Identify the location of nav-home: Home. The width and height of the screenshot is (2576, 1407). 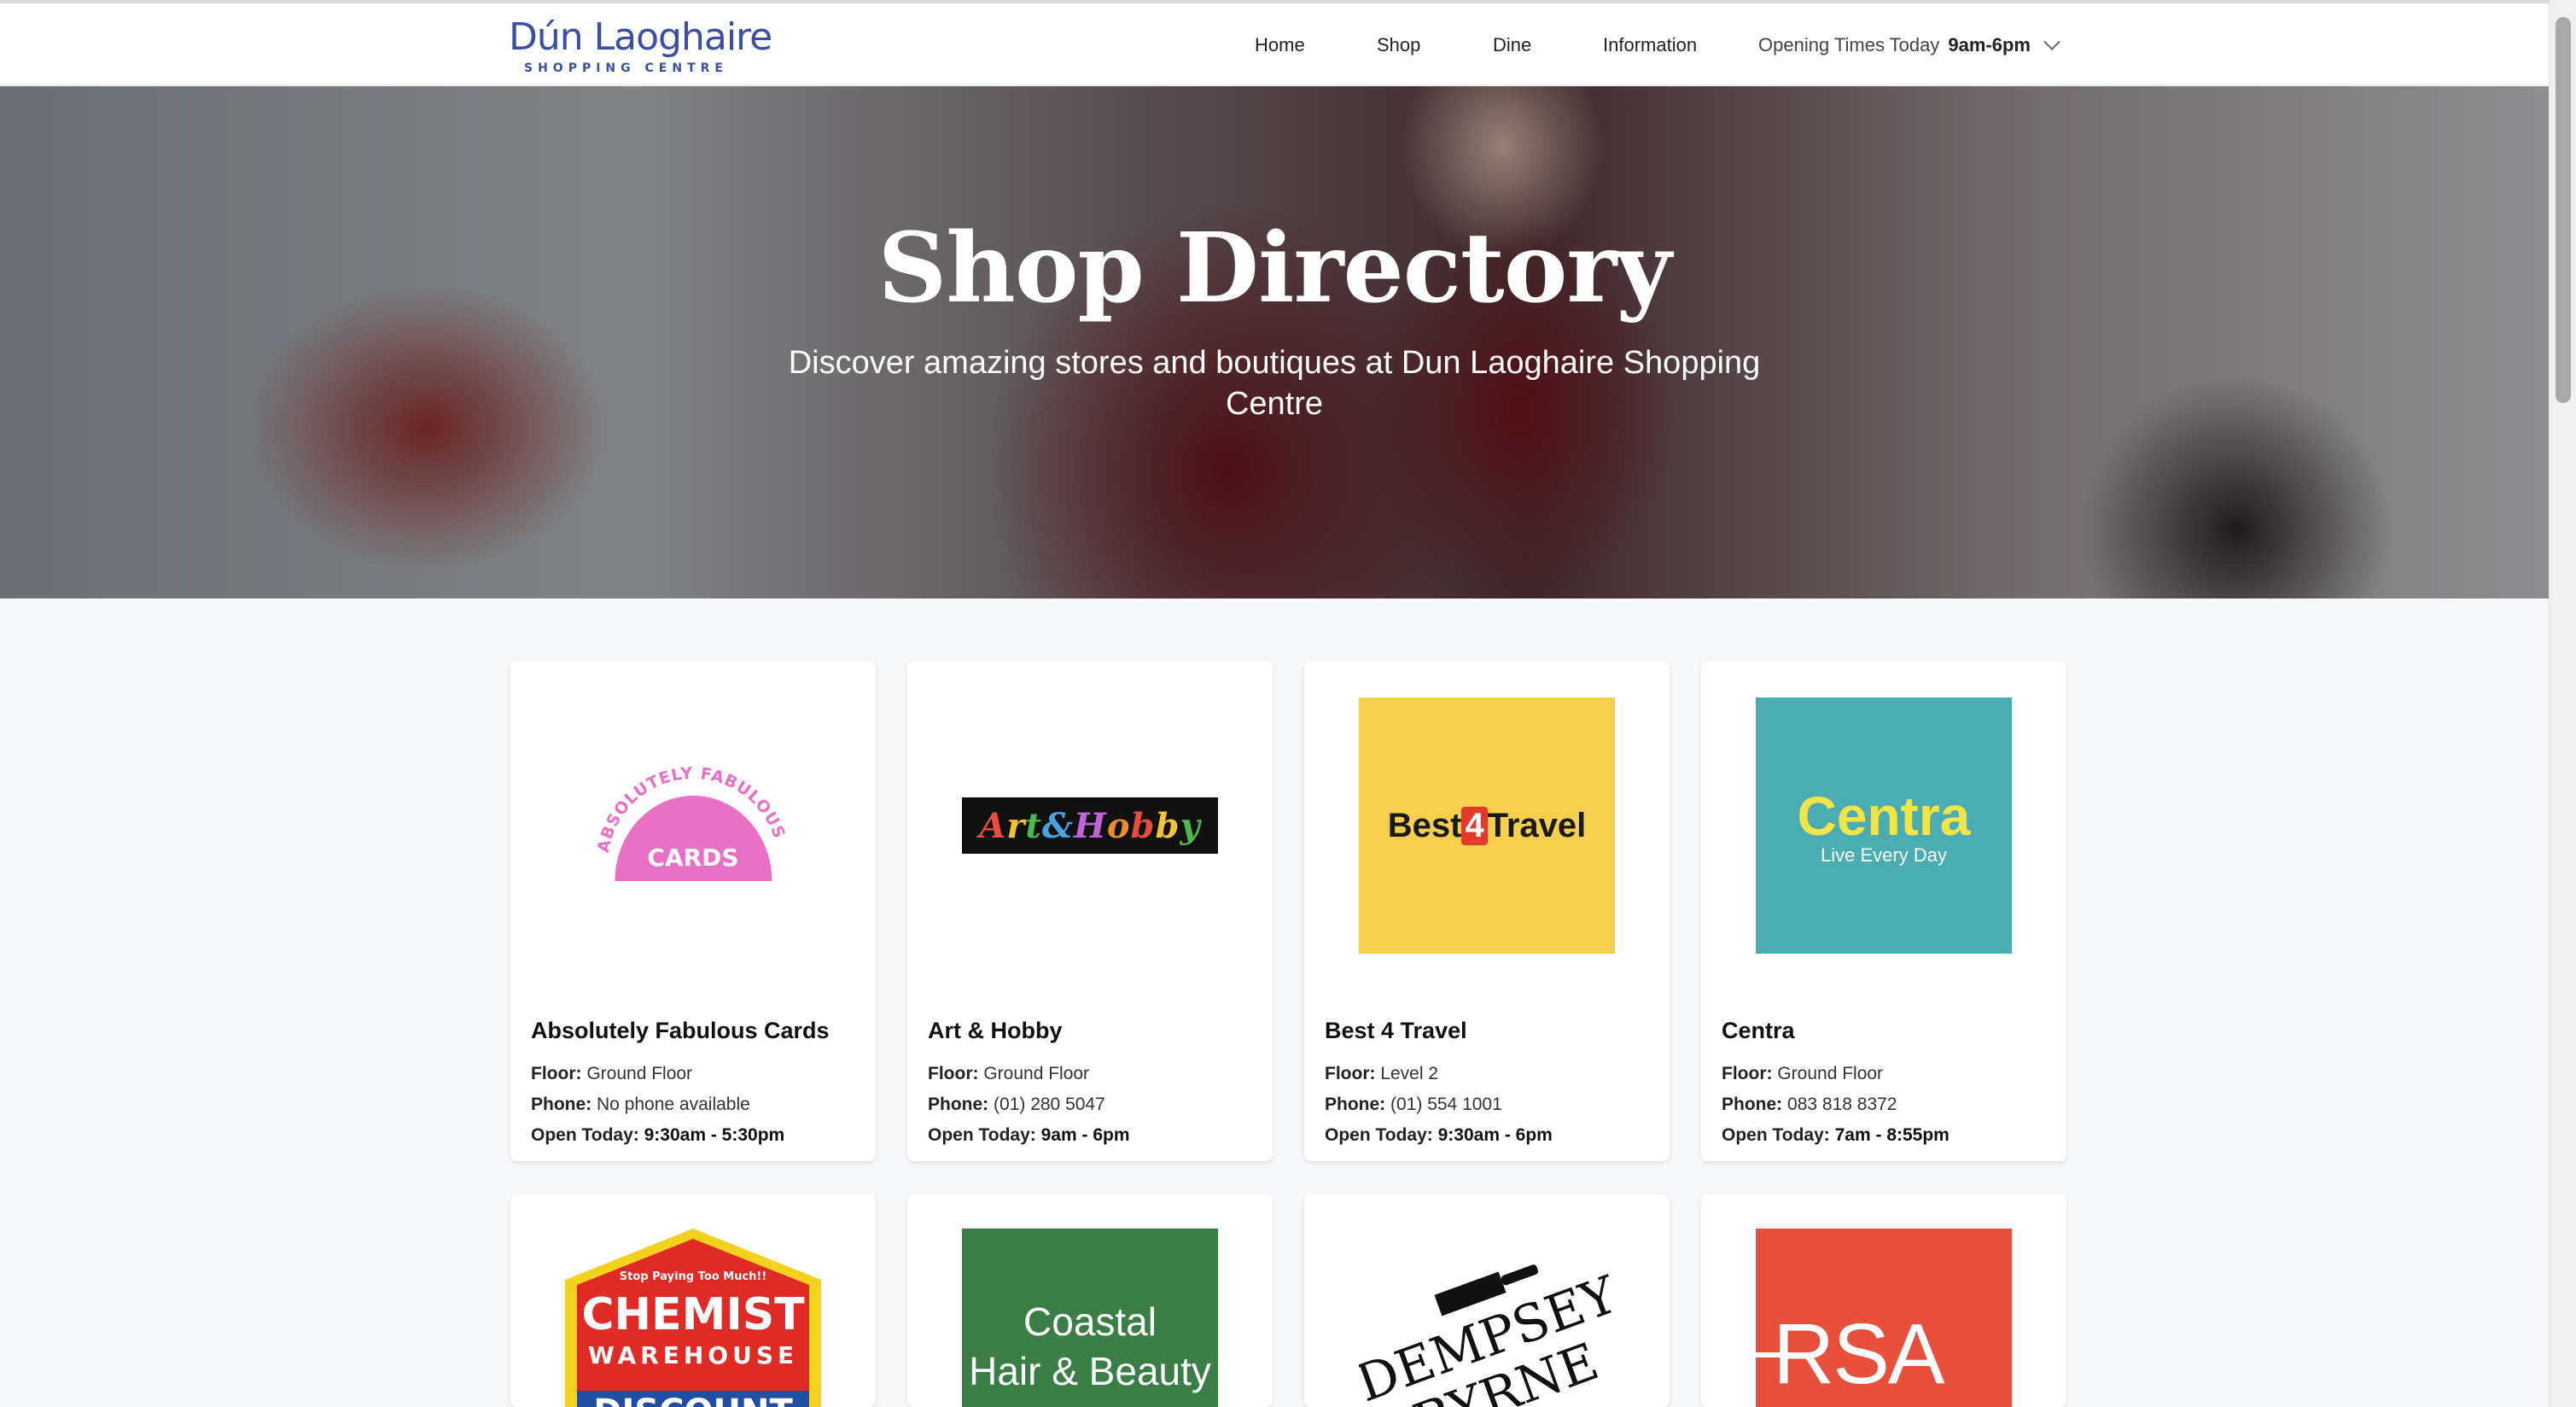
(1280, 45).